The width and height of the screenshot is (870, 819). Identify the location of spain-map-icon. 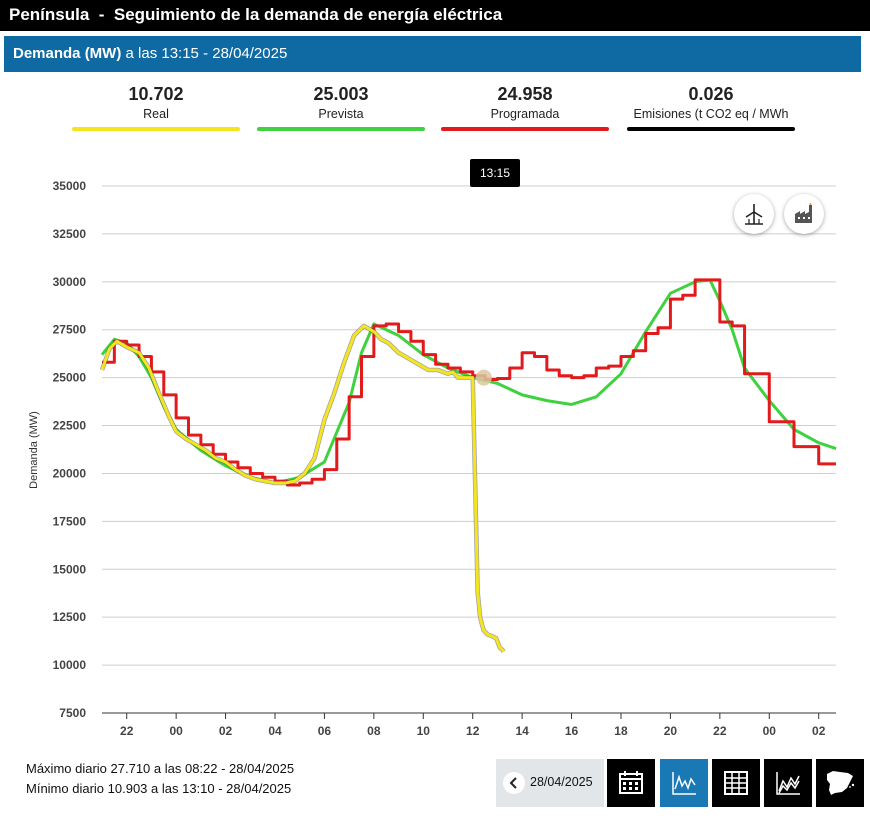
(841, 783).